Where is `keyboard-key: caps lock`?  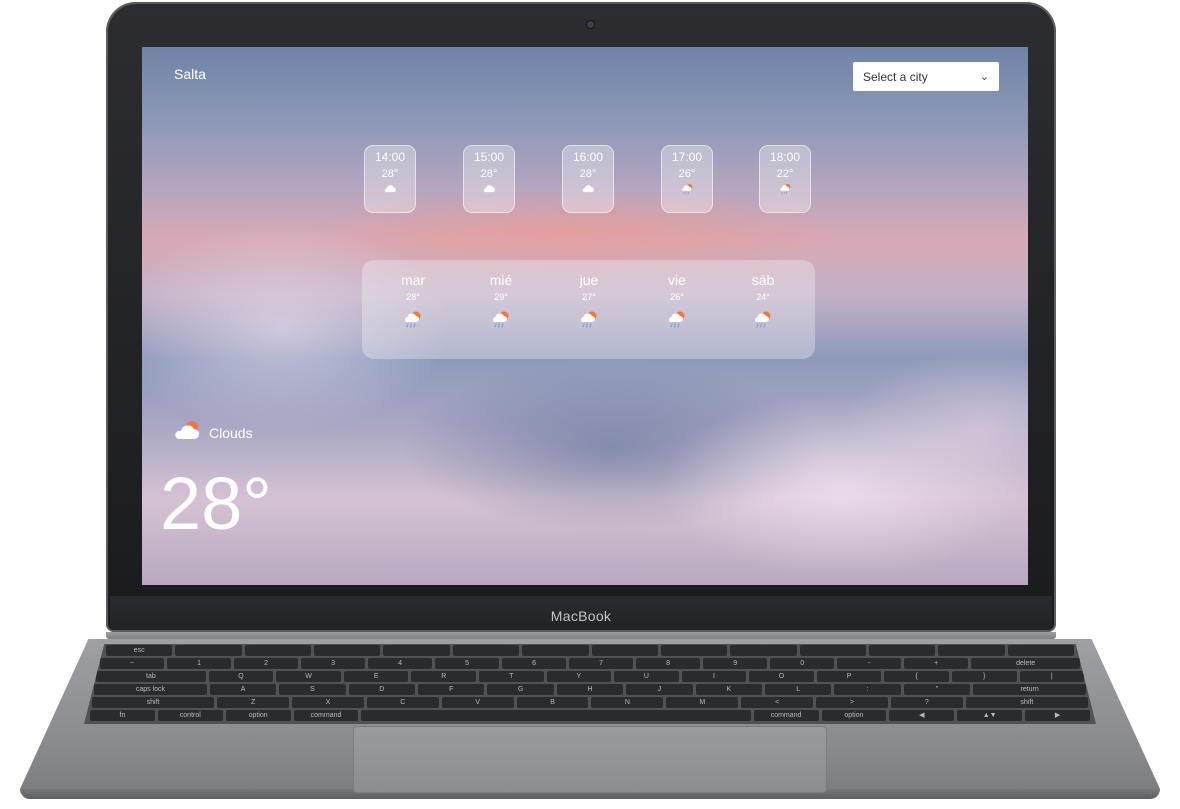
keyboard-key: caps lock is located at coordinates (150, 689).